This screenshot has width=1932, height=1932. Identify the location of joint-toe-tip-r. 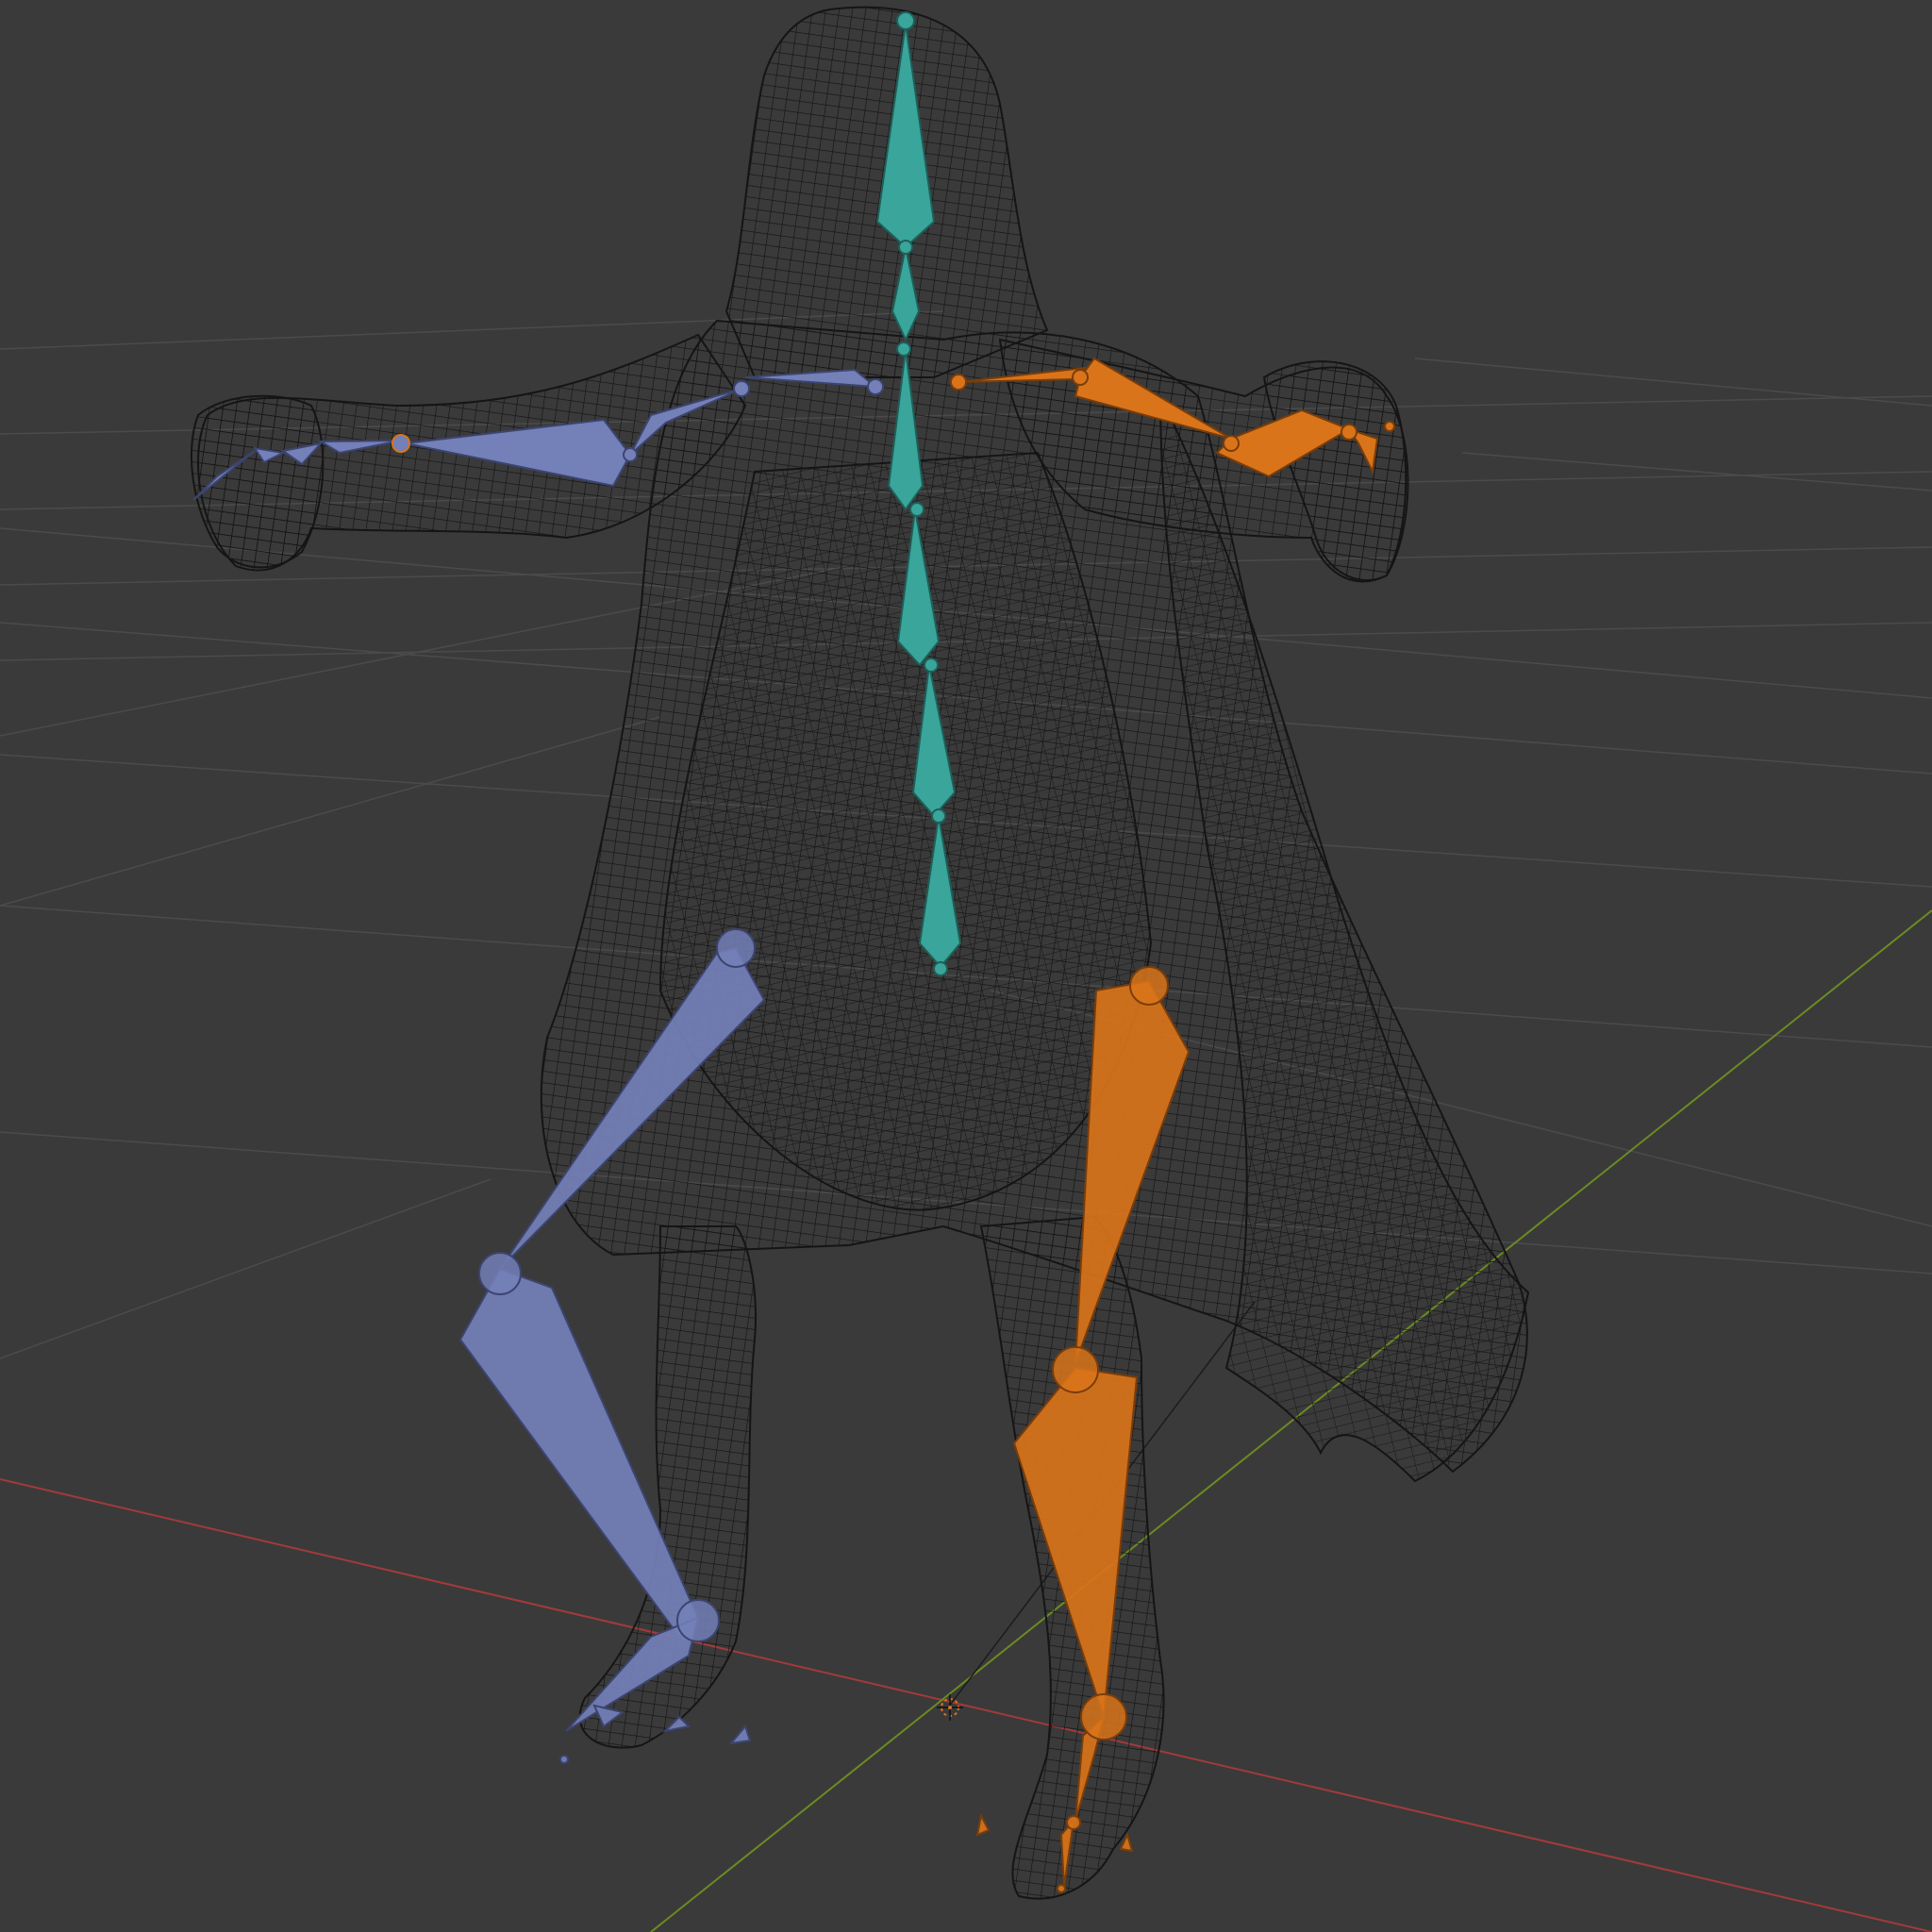
(1062, 1888).